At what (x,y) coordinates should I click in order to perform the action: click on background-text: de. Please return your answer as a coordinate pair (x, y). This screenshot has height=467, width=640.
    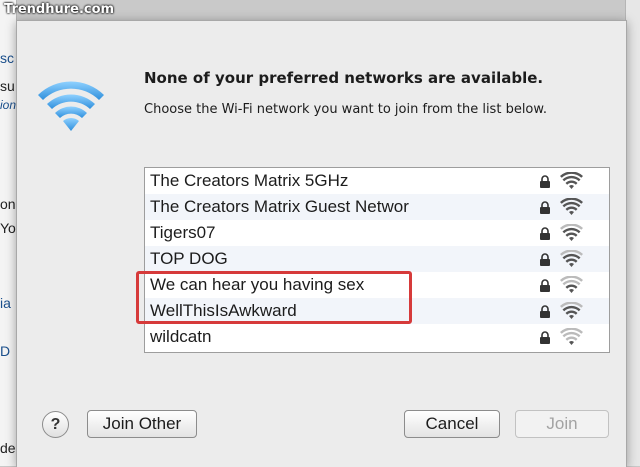
    Looking at the image, I should click on (8, 448).